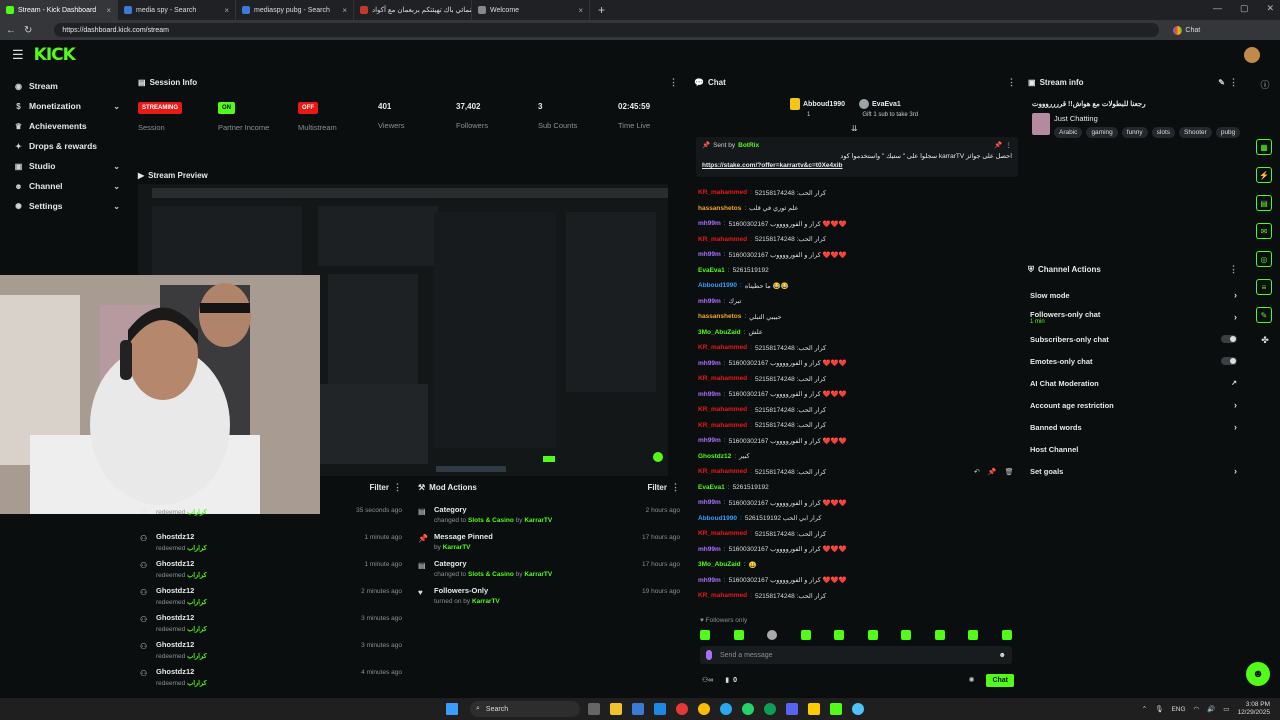 Image resolution: width=1280 pixels, height=720 pixels. What do you see at coordinates (675, 487) in the screenshot?
I see `mod-actions-menu-icon: ⋮` at bounding box center [675, 487].